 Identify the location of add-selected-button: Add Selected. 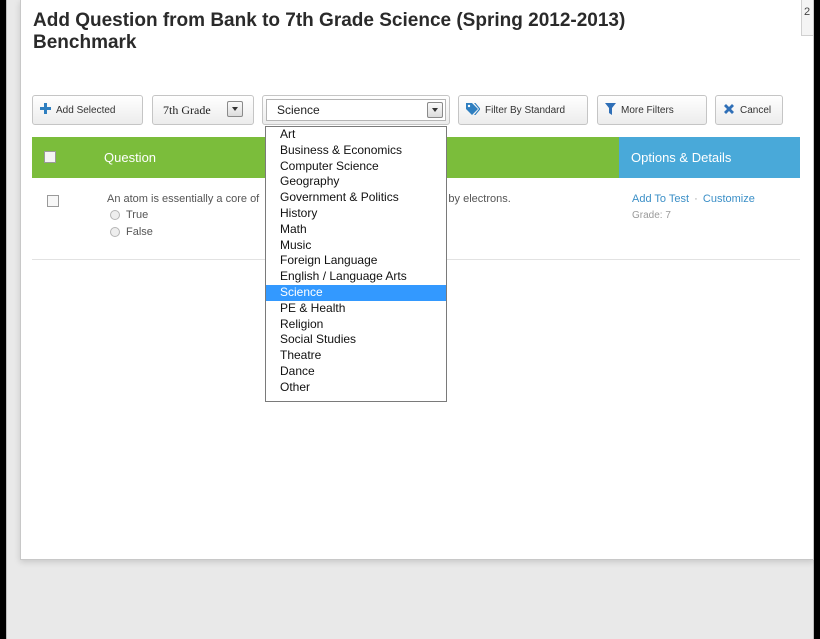
(87, 110).